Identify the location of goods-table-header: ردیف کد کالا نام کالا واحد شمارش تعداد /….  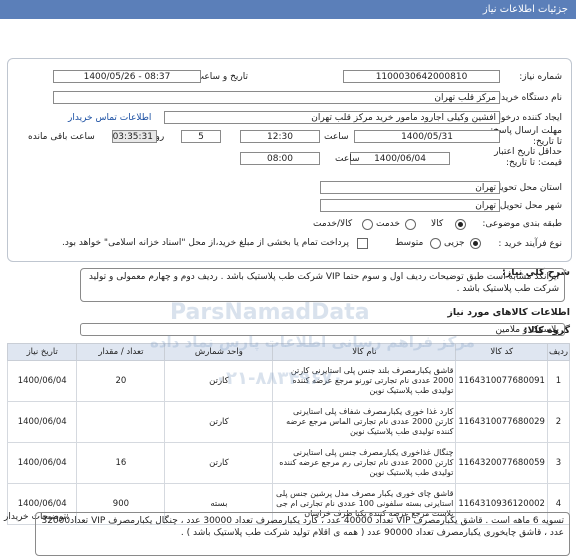
(288, 352).